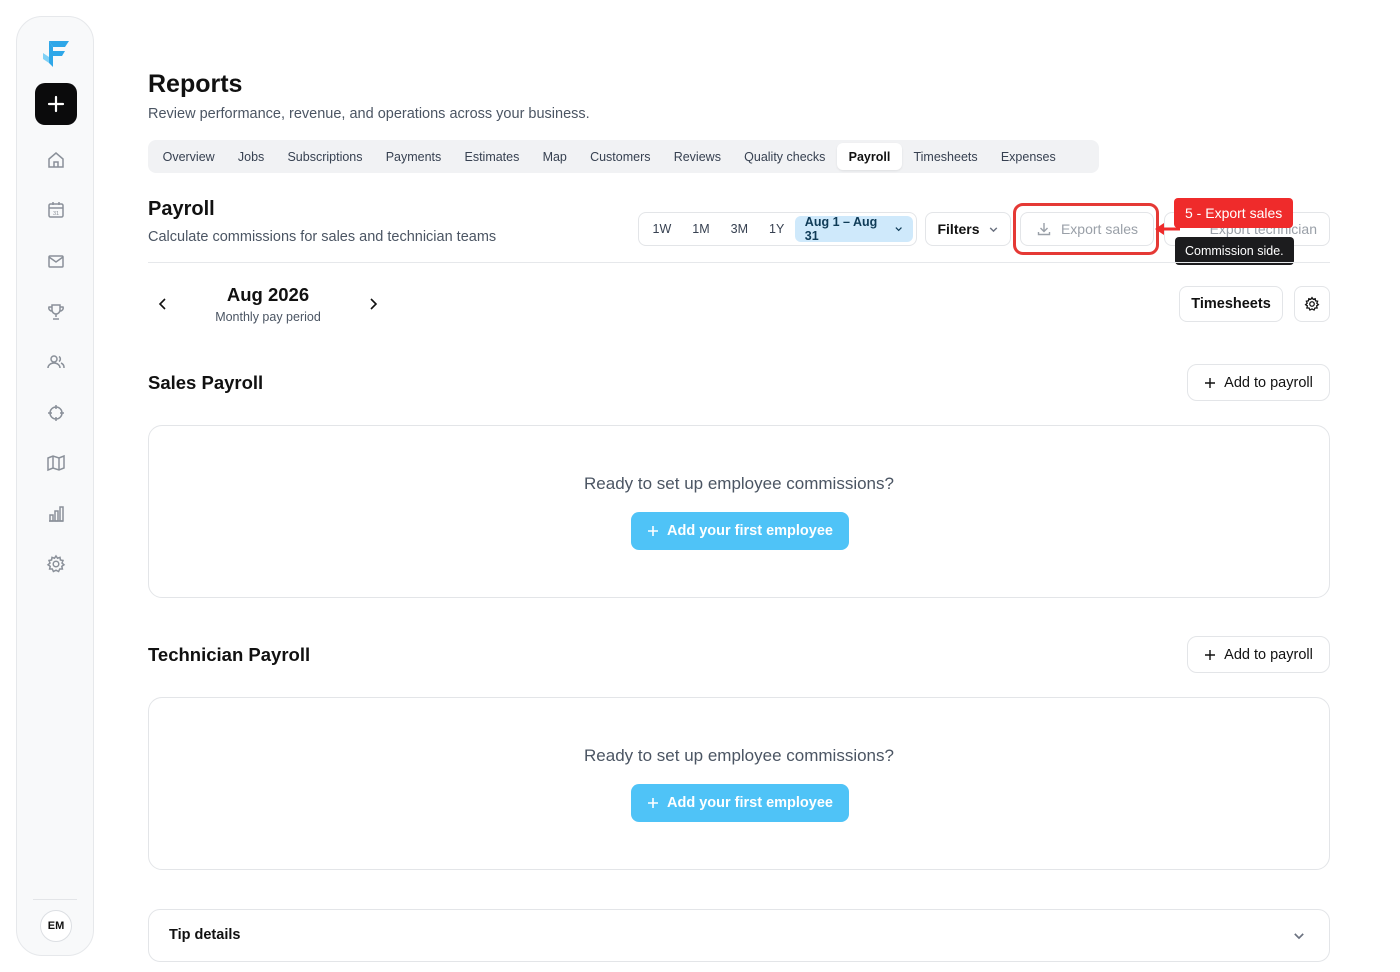 Image resolution: width=1400 pixels, height=972 pixels. I want to click on tab-customers: Customers, so click(620, 156).